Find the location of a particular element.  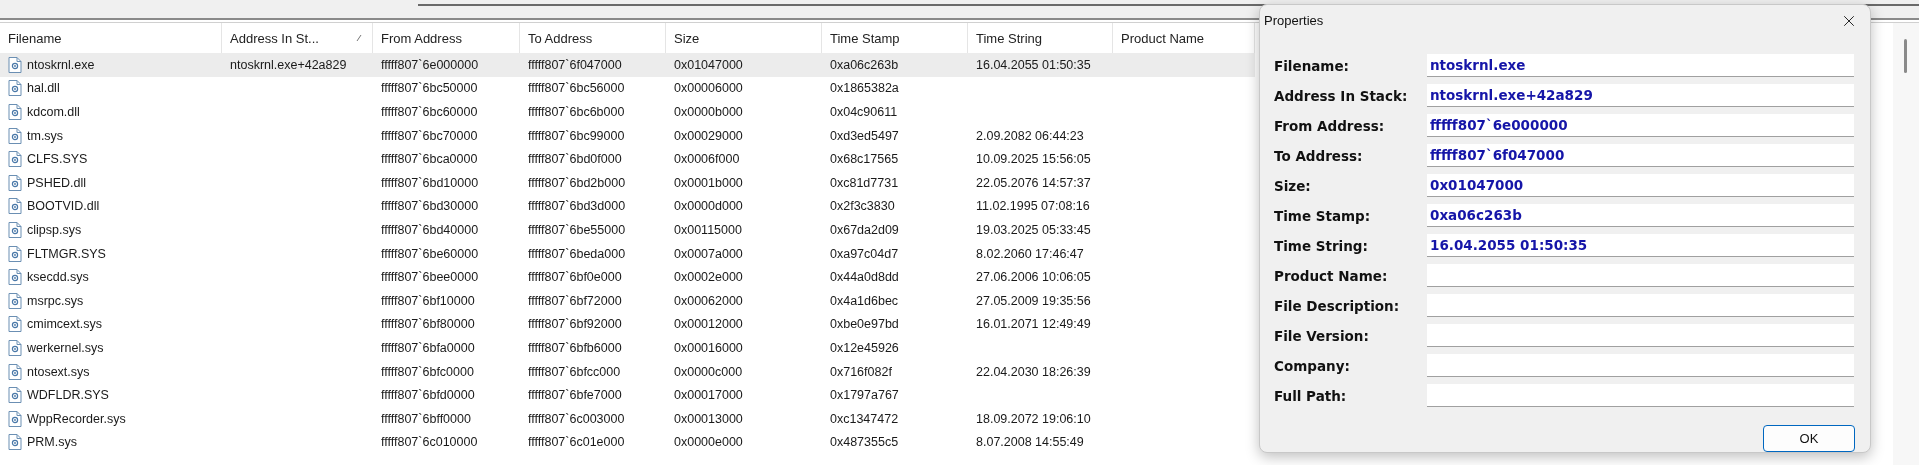

table-cell: ntoskrnl.exe is located at coordinates (61, 64).